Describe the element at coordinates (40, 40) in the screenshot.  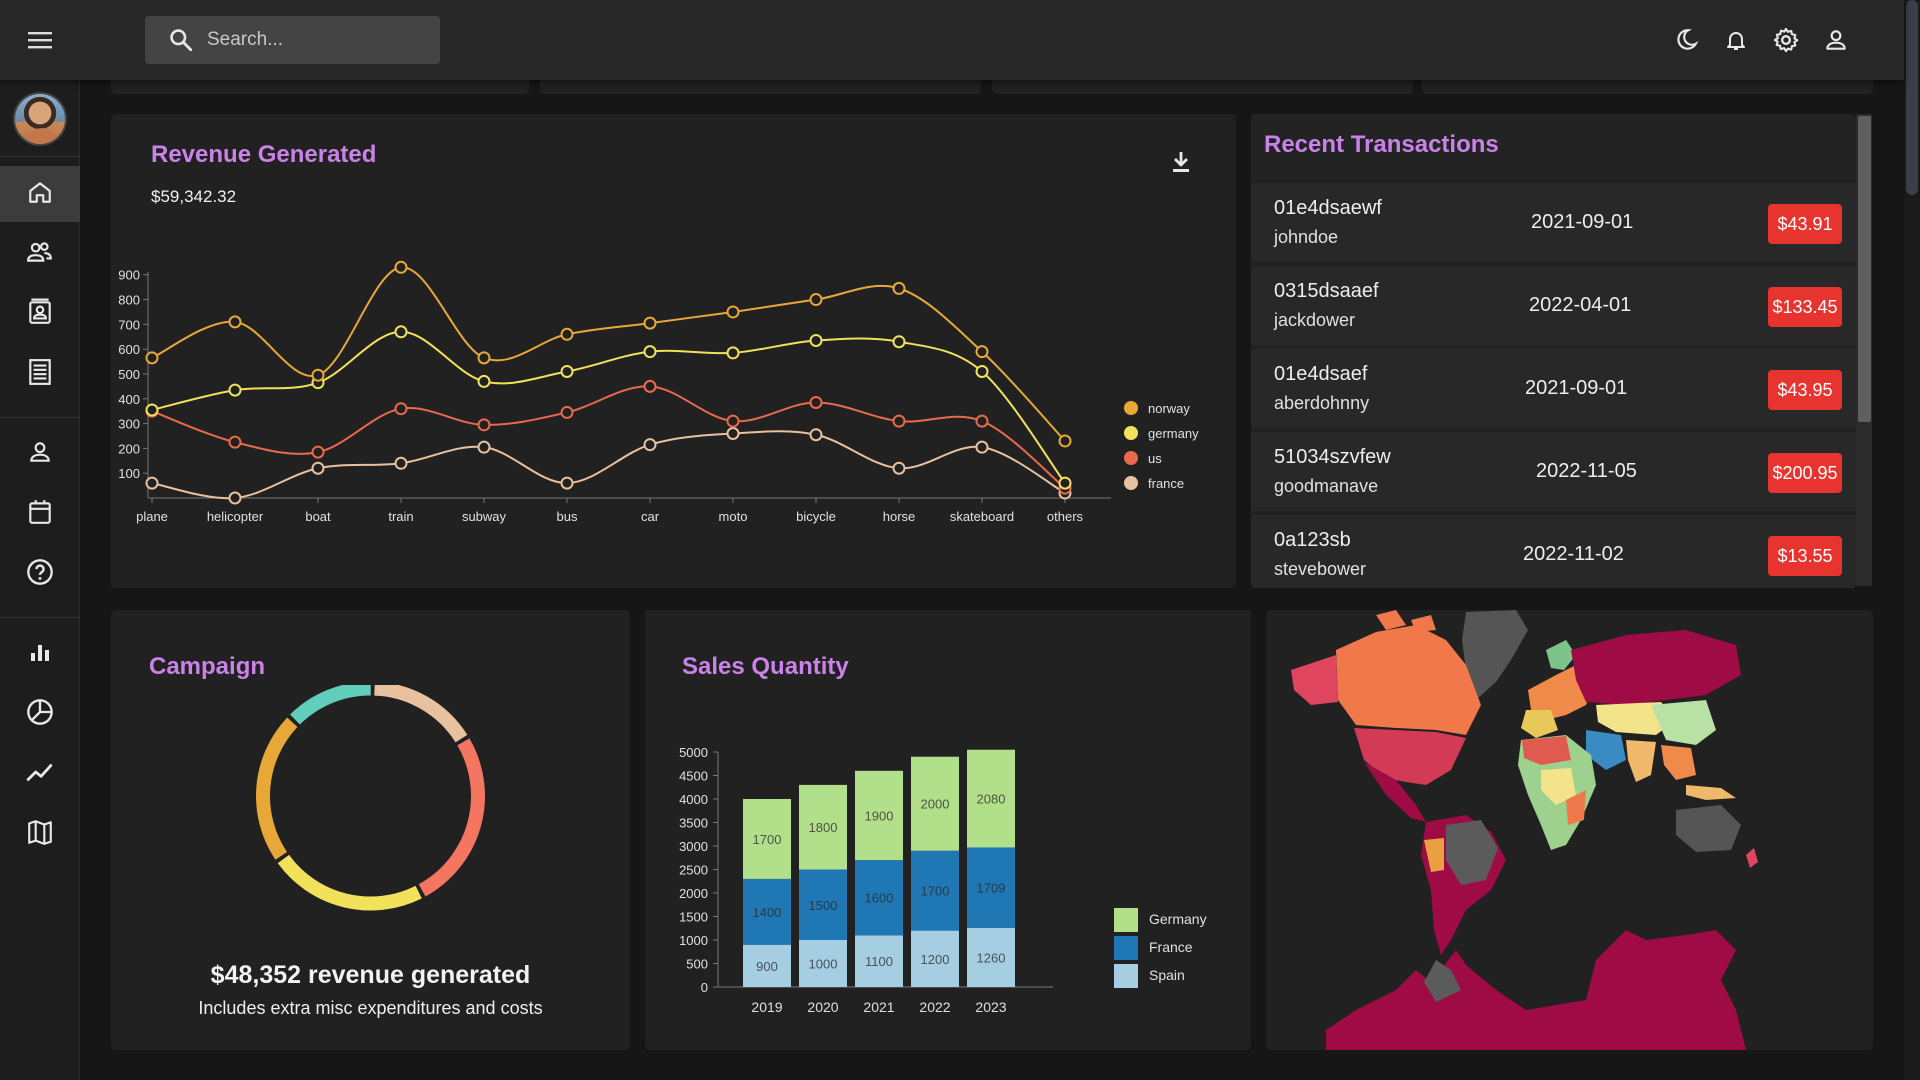
I see `menu-icon` at that location.